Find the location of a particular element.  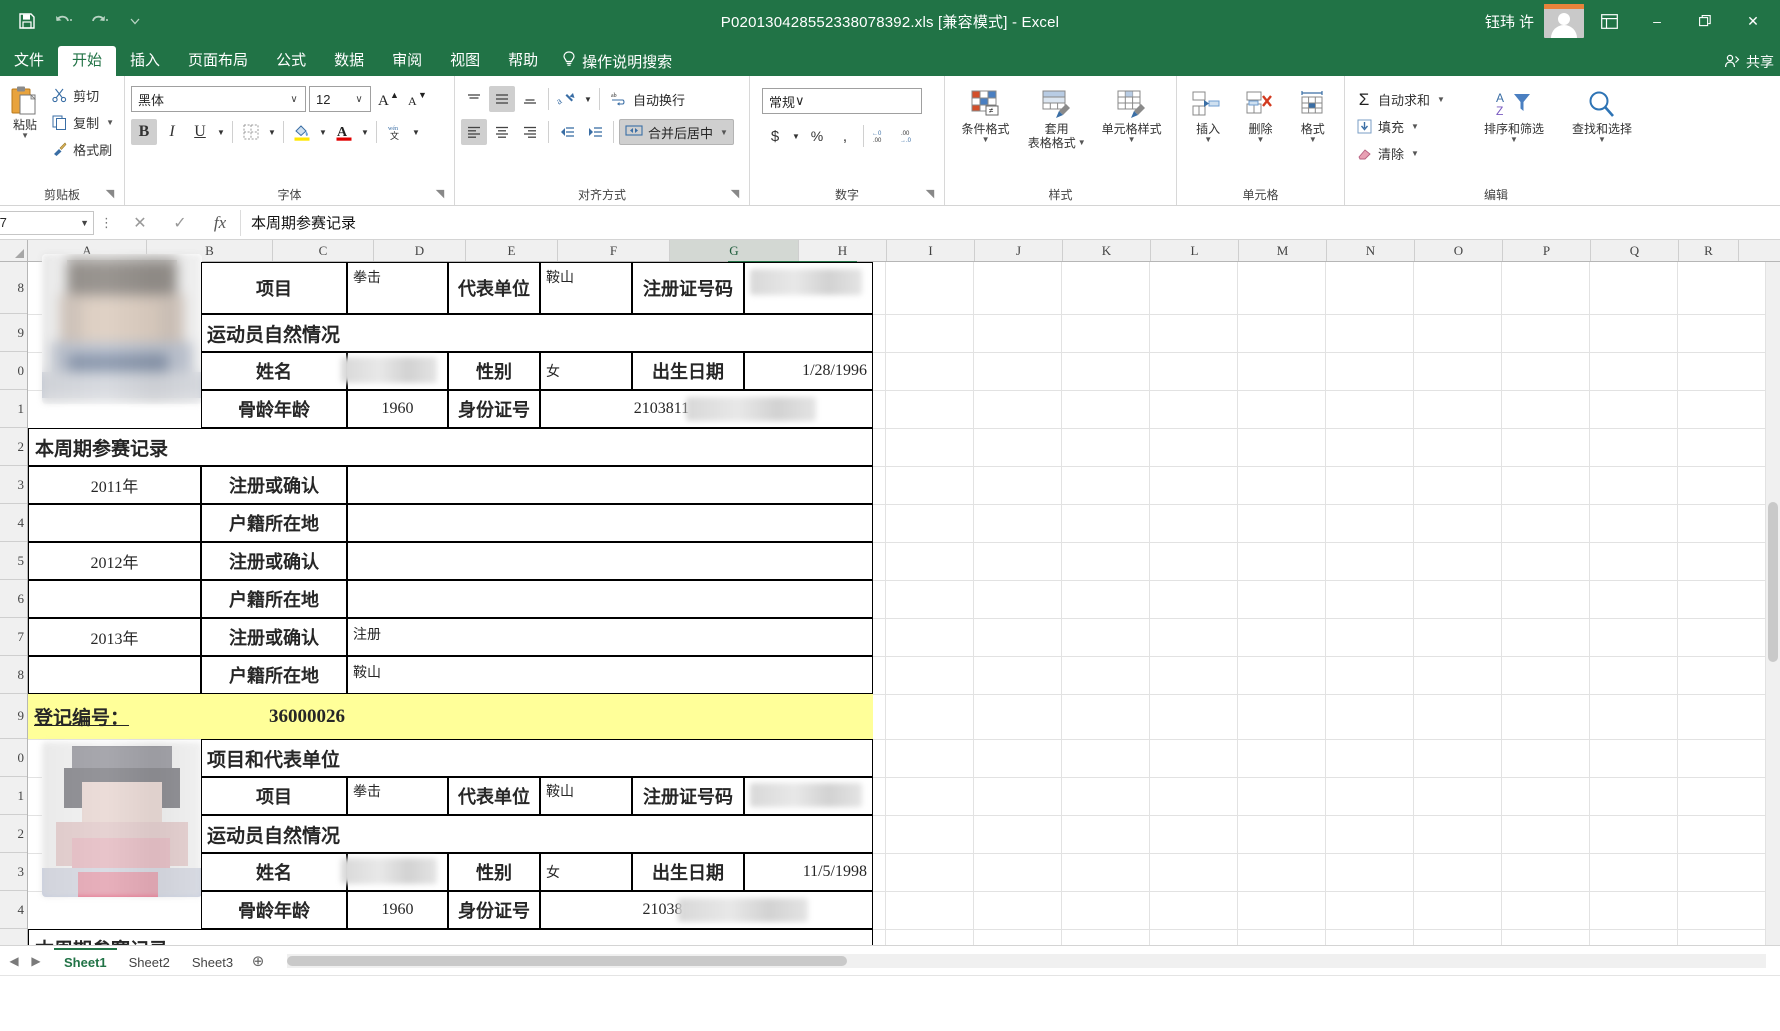

column-header-C: C is located at coordinates (323, 250).